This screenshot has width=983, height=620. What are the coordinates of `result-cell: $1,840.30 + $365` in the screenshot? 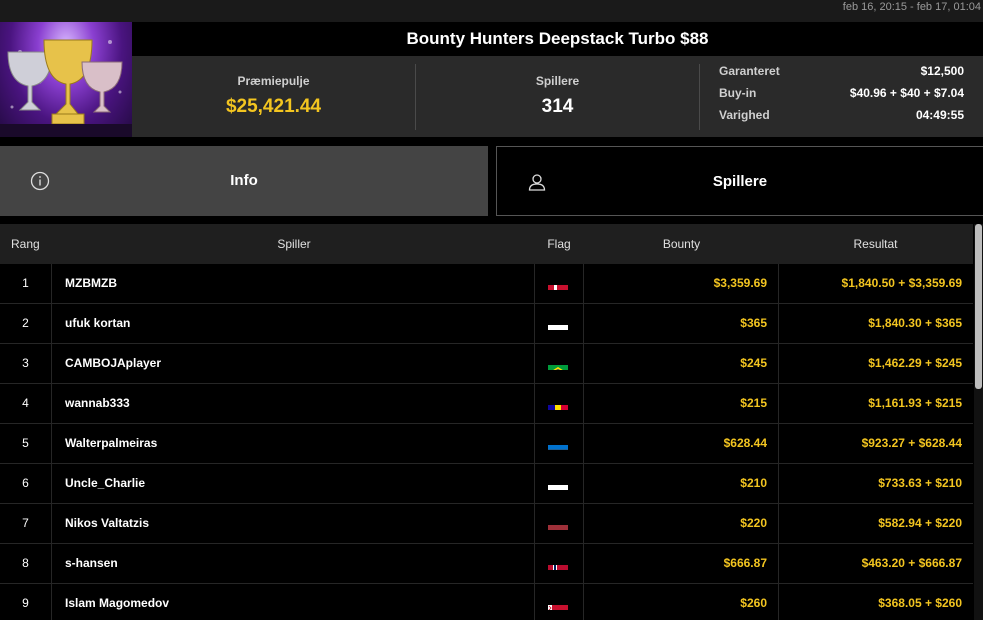 It's located at (915, 323).